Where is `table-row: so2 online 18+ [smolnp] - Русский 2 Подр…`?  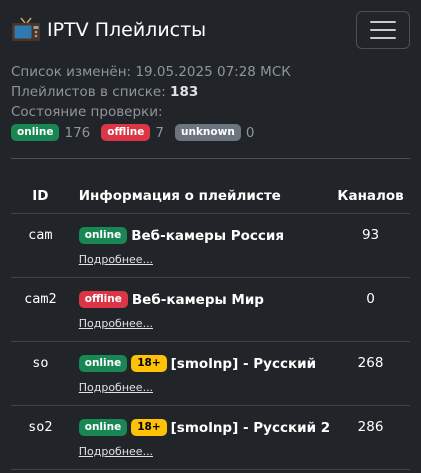
table-row: so2 online 18+ [smolnp] - Русский 2 Подр… is located at coordinates (210, 437).